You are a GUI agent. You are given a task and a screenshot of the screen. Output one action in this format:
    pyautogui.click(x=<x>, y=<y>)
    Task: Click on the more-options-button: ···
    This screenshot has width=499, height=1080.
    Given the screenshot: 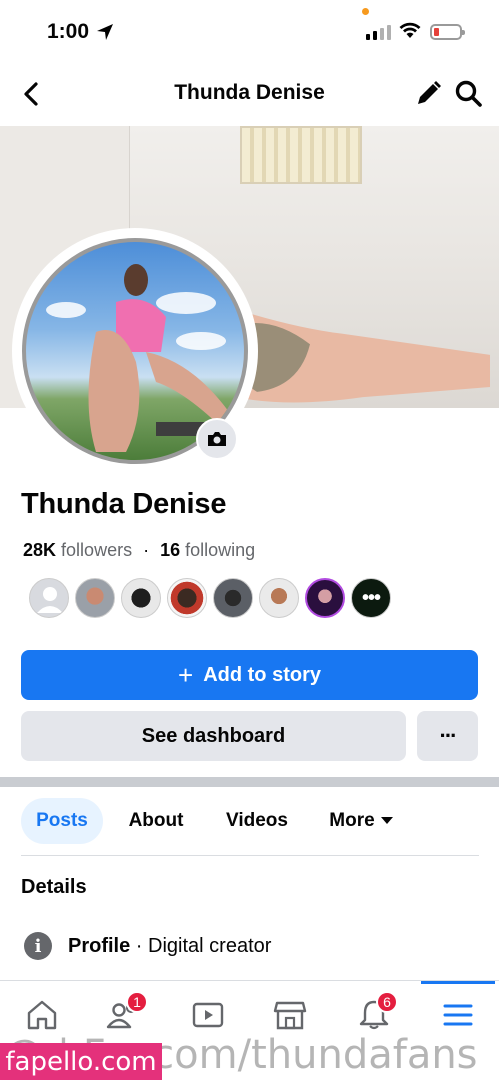 What is the action you would take?
    pyautogui.click(x=447, y=736)
    